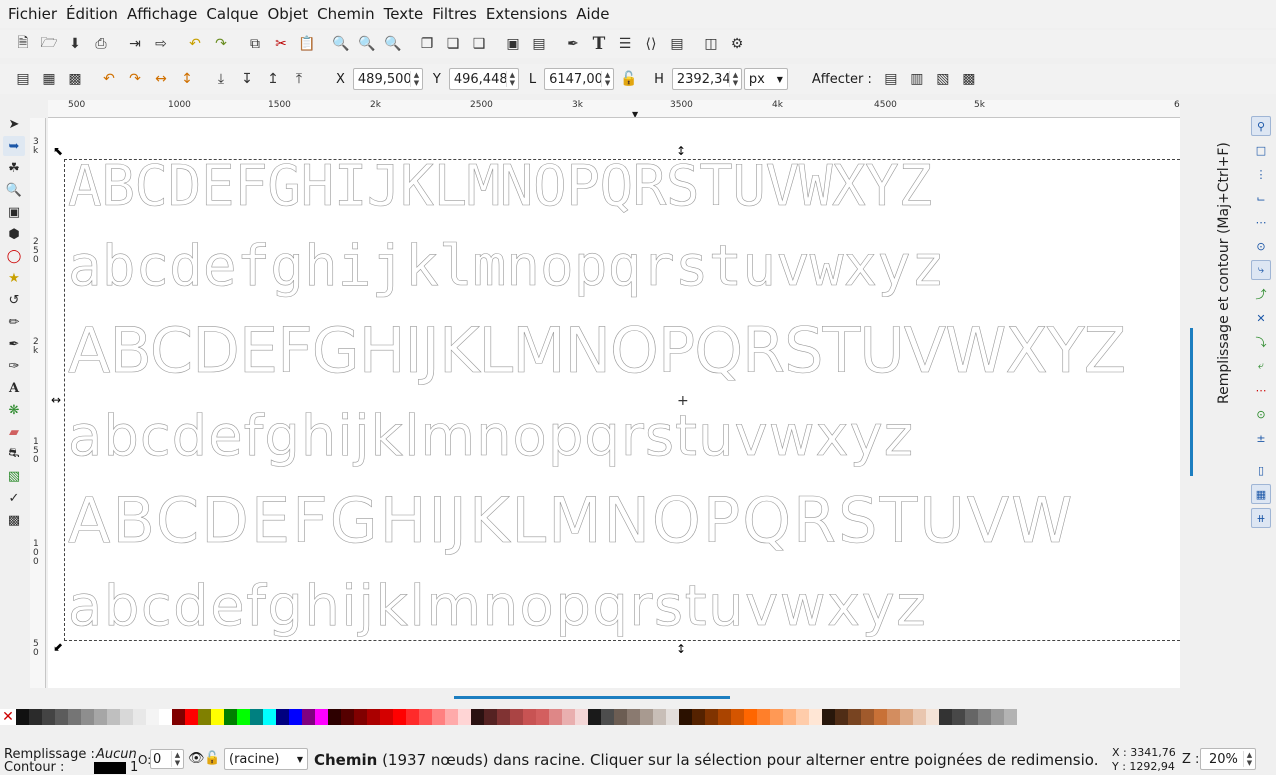 The height and width of the screenshot is (775, 1276). What do you see at coordinates (14, 212) in the screenshot?
I see `rectangle-tool-icon: ▣` at bounding box center [14, 212].